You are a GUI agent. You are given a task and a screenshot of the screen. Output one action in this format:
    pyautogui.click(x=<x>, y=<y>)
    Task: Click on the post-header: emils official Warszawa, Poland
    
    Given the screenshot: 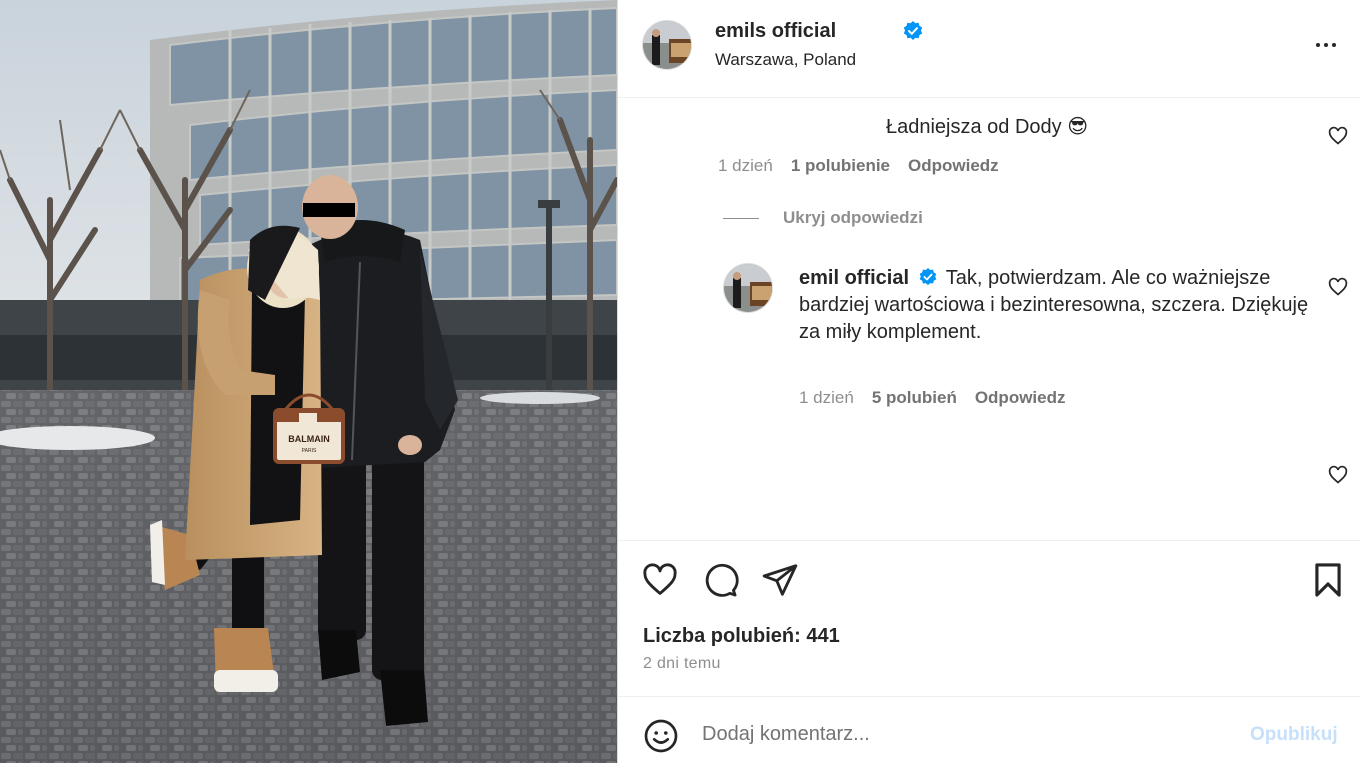 What is the action you would take?
    pyautogui.click(x=989, y=49)
    